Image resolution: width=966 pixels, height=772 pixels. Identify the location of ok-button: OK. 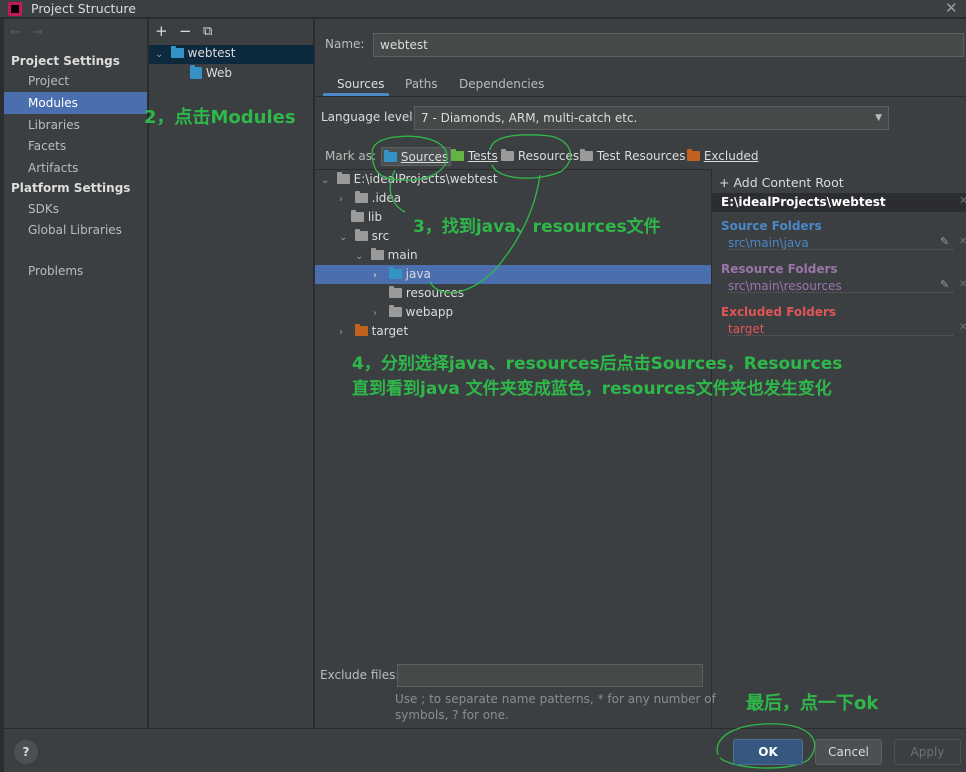
(768, 752).